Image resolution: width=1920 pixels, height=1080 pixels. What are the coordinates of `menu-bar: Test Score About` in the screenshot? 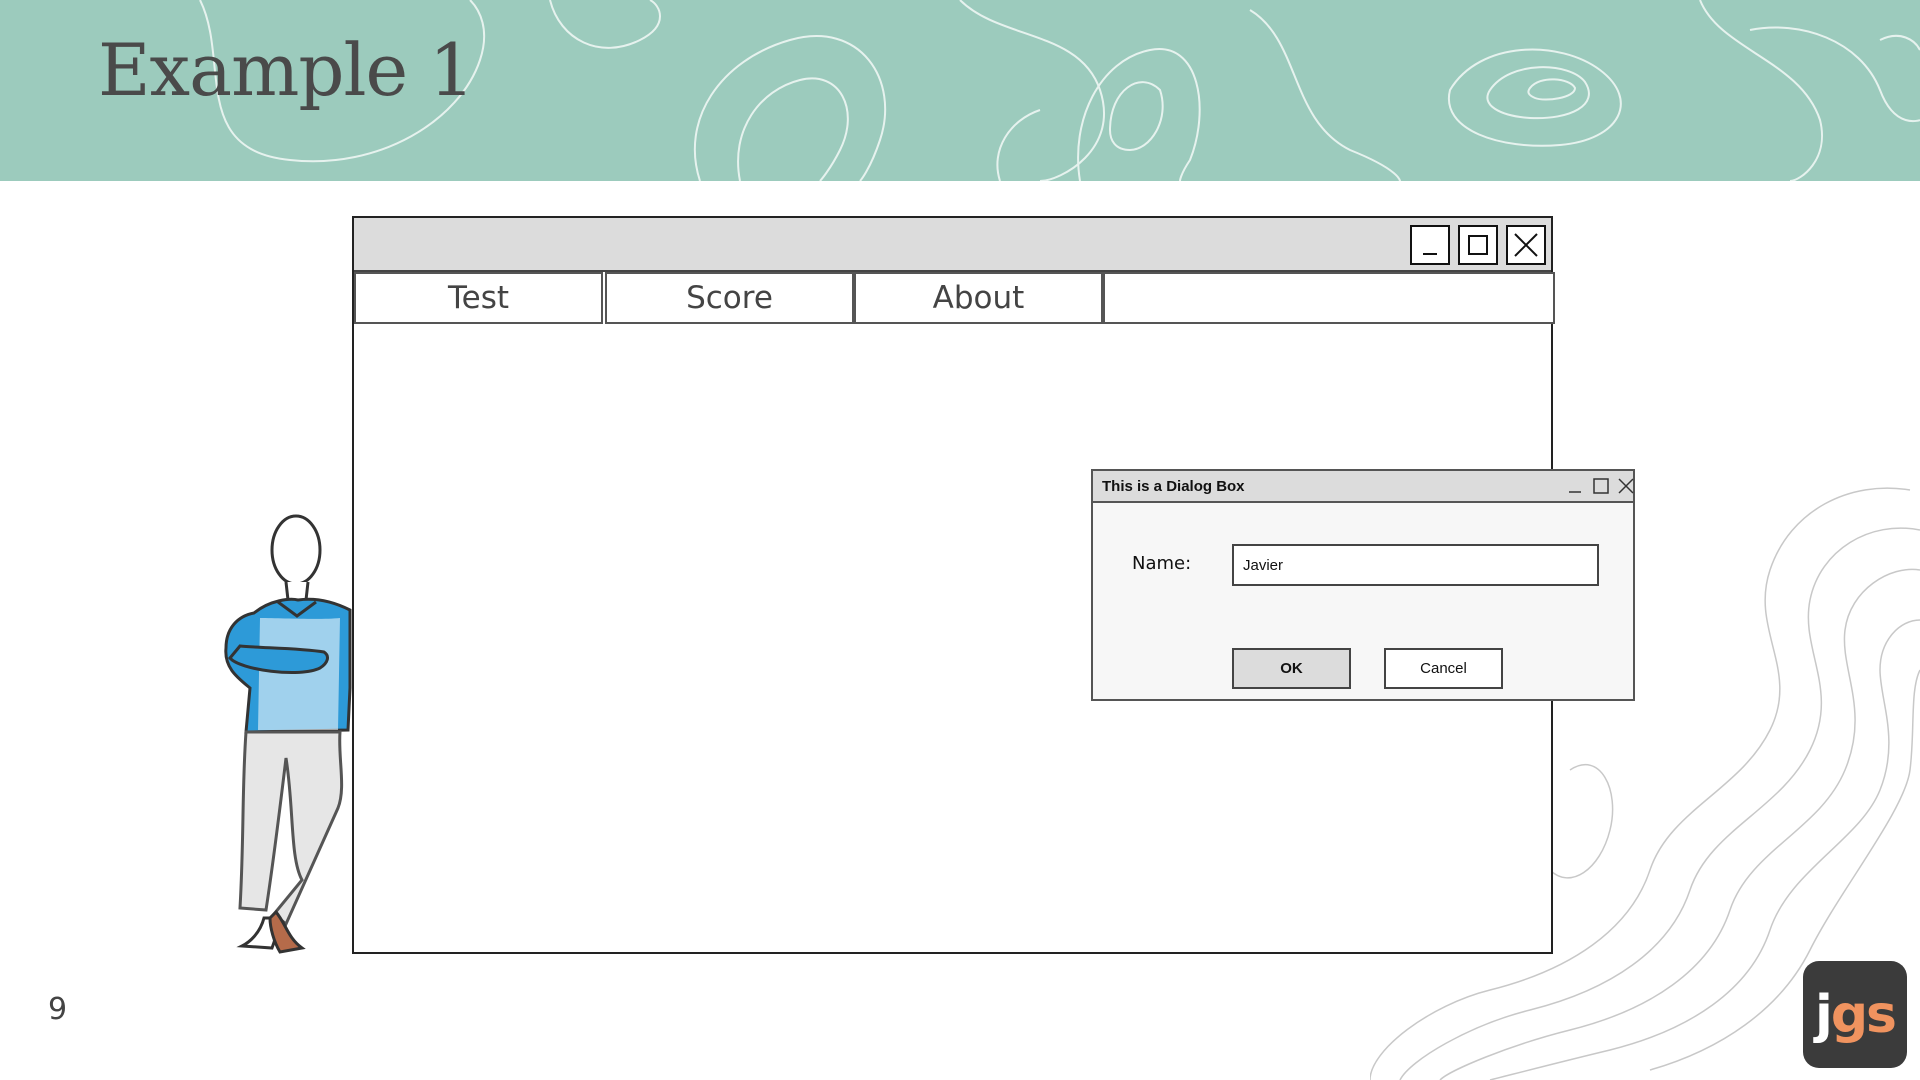 It's located at (954, 298).